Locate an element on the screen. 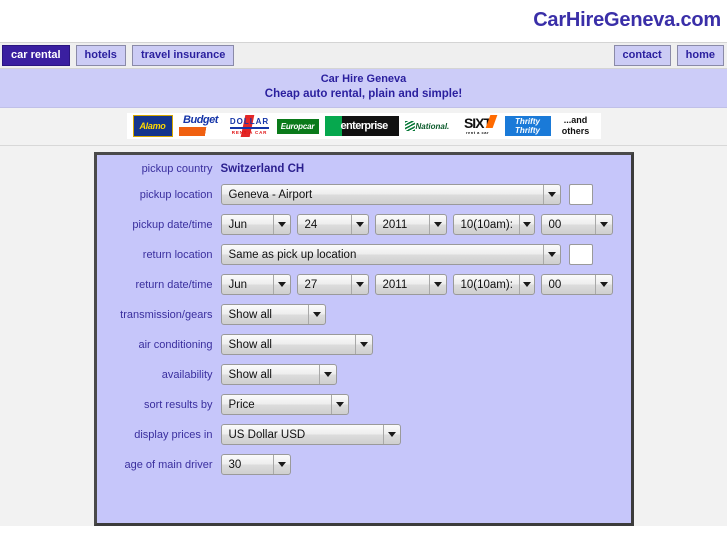  row-pickup-location: pickup location Geneva - Airport is located at coordinates (364, 194).